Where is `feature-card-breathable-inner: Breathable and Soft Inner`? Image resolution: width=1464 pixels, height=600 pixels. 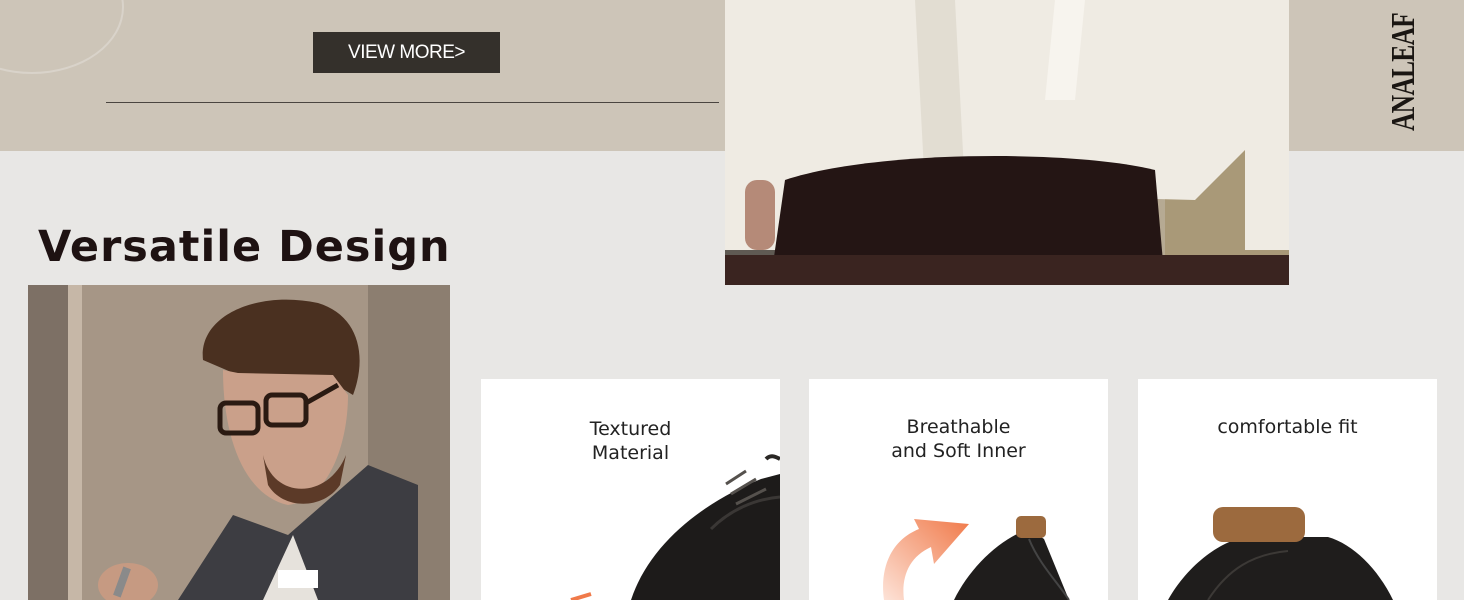 feature-card-breathable-inner: Breathable and Soft Inner is located at coordinates (958, 489).